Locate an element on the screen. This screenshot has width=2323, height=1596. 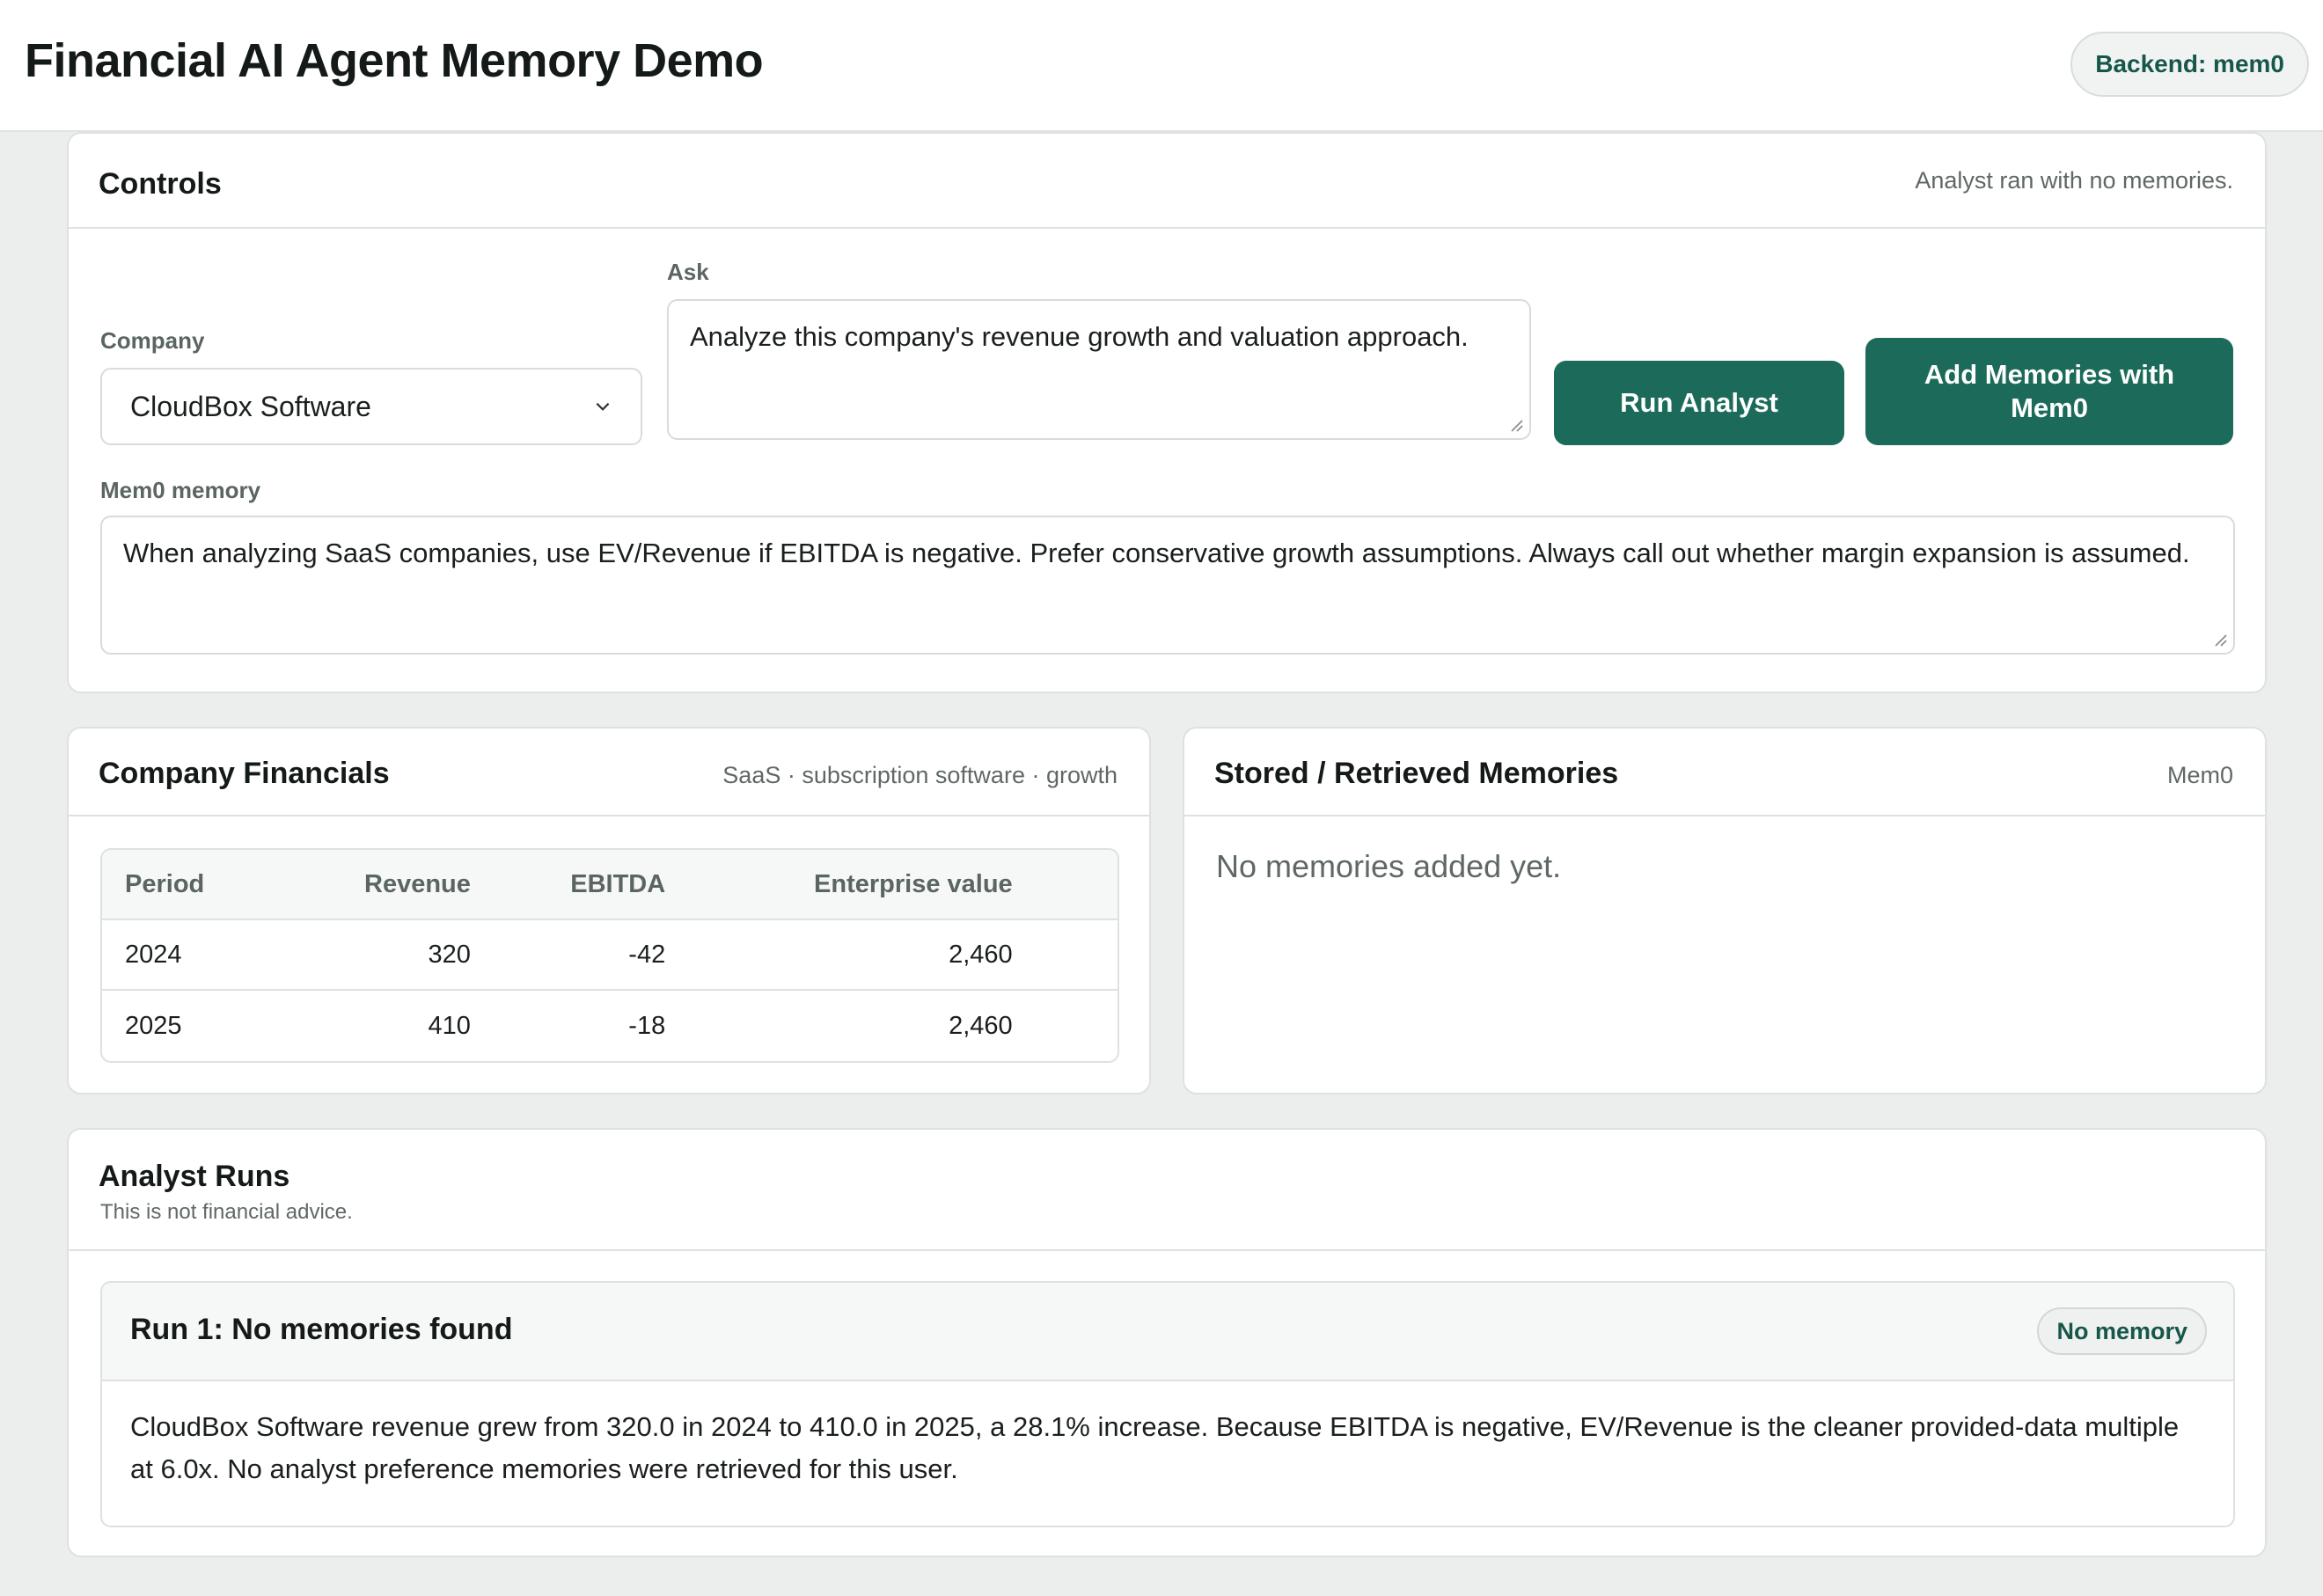
column-header-period: Period is located at coordinates (199, 885).